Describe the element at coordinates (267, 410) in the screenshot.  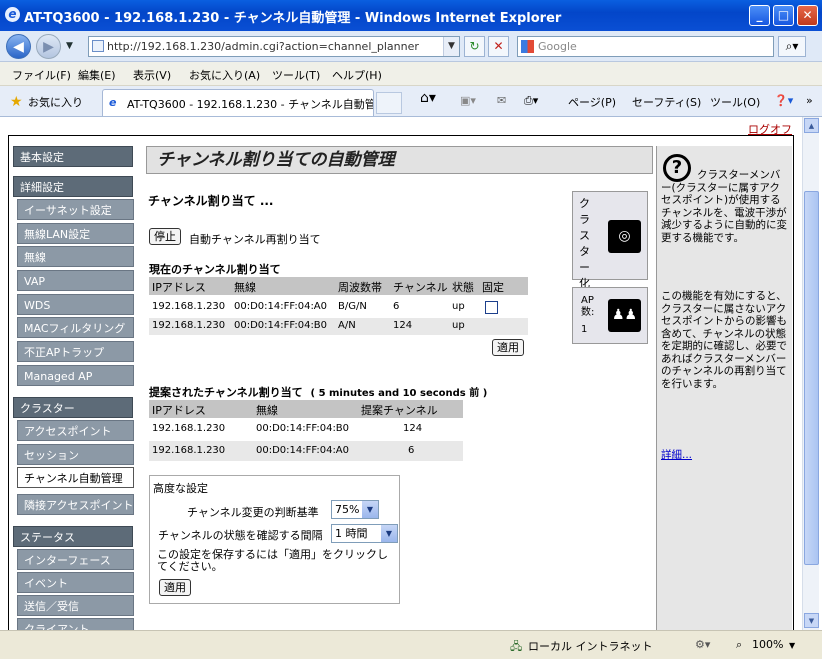
I see `col-radio: 無線` at that location.